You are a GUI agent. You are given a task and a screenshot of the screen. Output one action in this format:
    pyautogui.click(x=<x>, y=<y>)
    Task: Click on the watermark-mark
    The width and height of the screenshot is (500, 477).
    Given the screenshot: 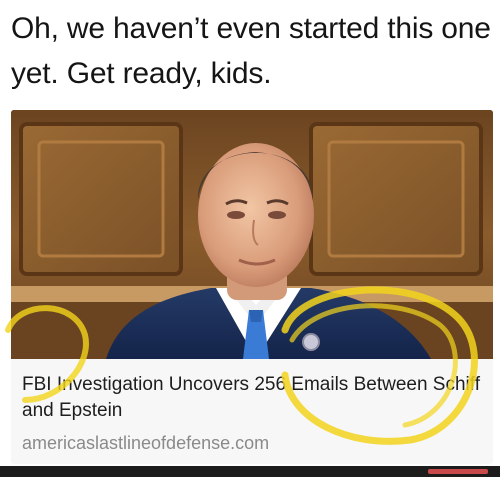 What is the action you would take?
    pyautogui.click(x=458, y=471)
    